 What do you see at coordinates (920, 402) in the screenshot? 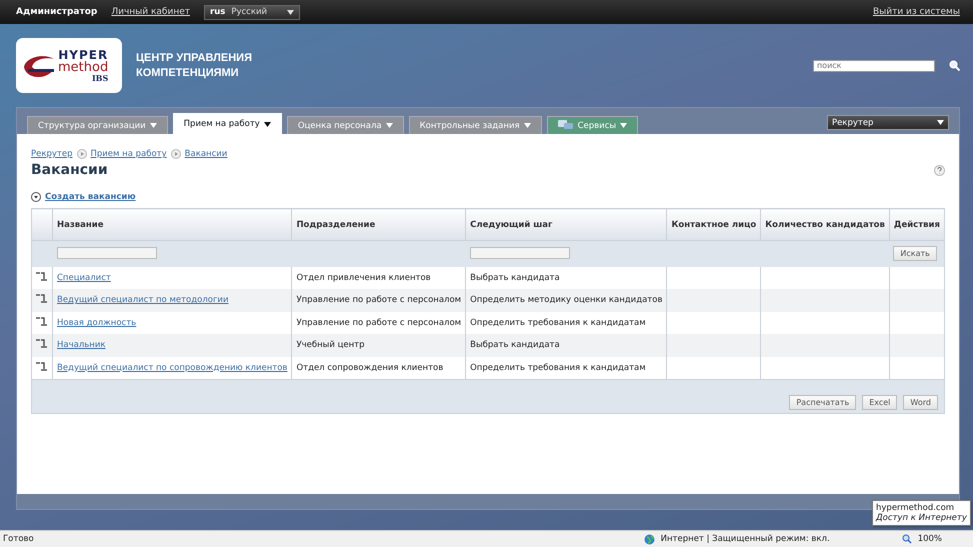
I see `export-button: Word` at bounding box center [920, 402].